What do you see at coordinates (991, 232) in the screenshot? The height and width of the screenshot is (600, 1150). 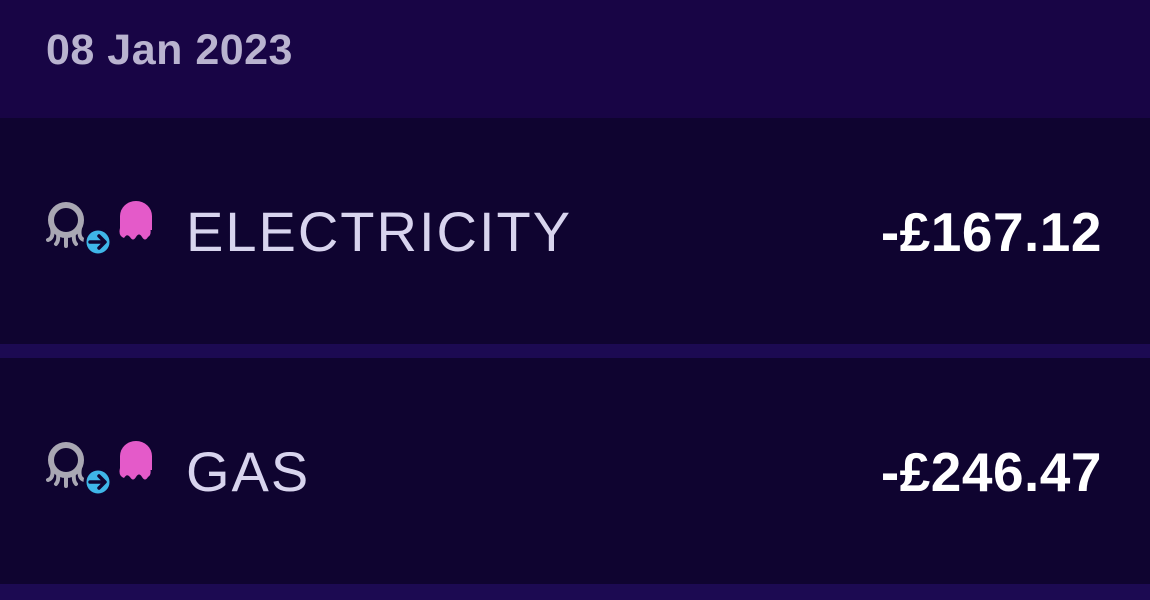 I see `transaction-amount: -£167.12` at bounding box center [991, 232].